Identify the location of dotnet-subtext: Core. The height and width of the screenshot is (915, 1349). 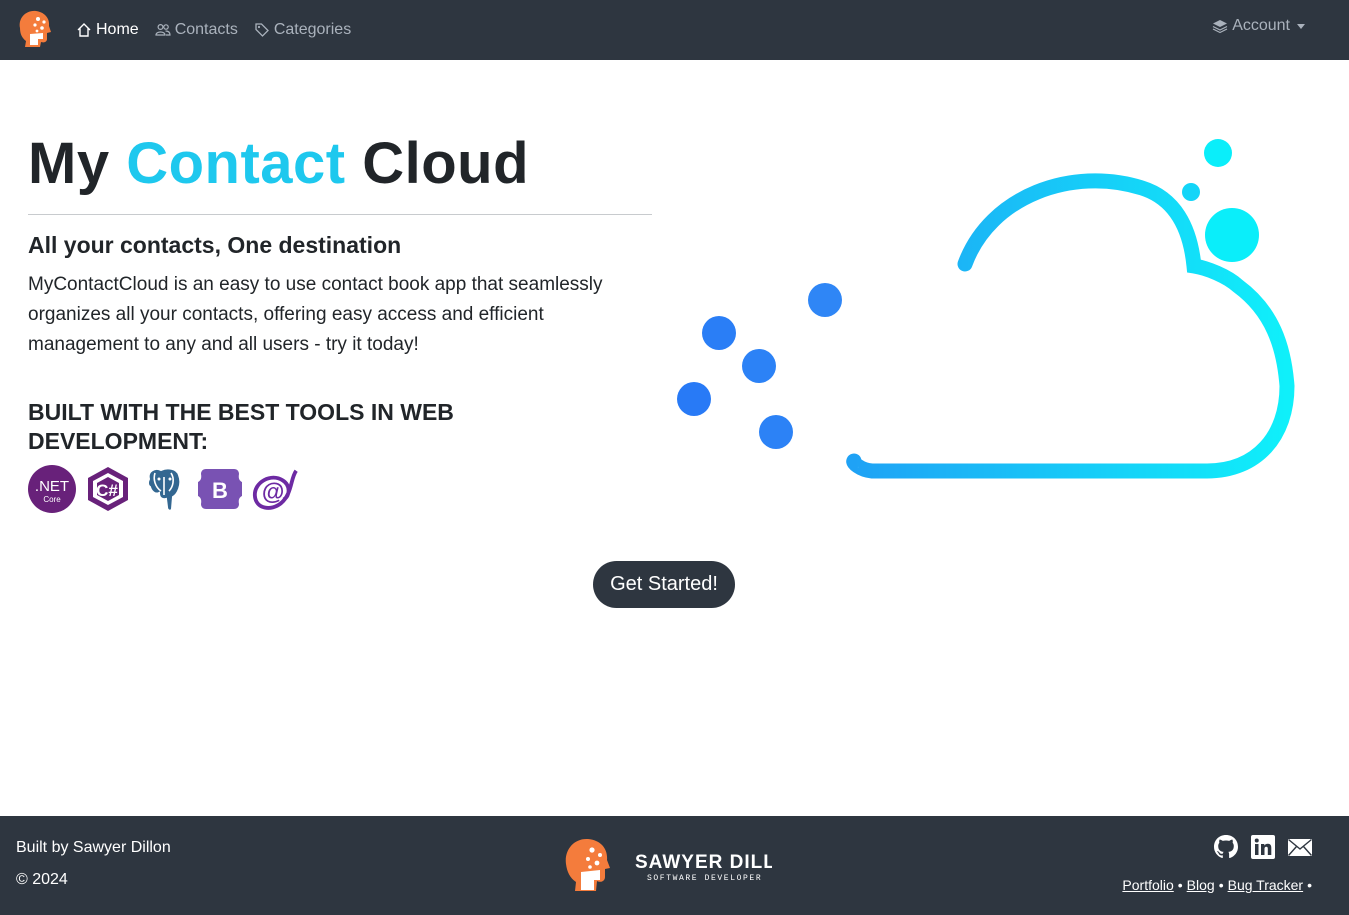
(52, 499).